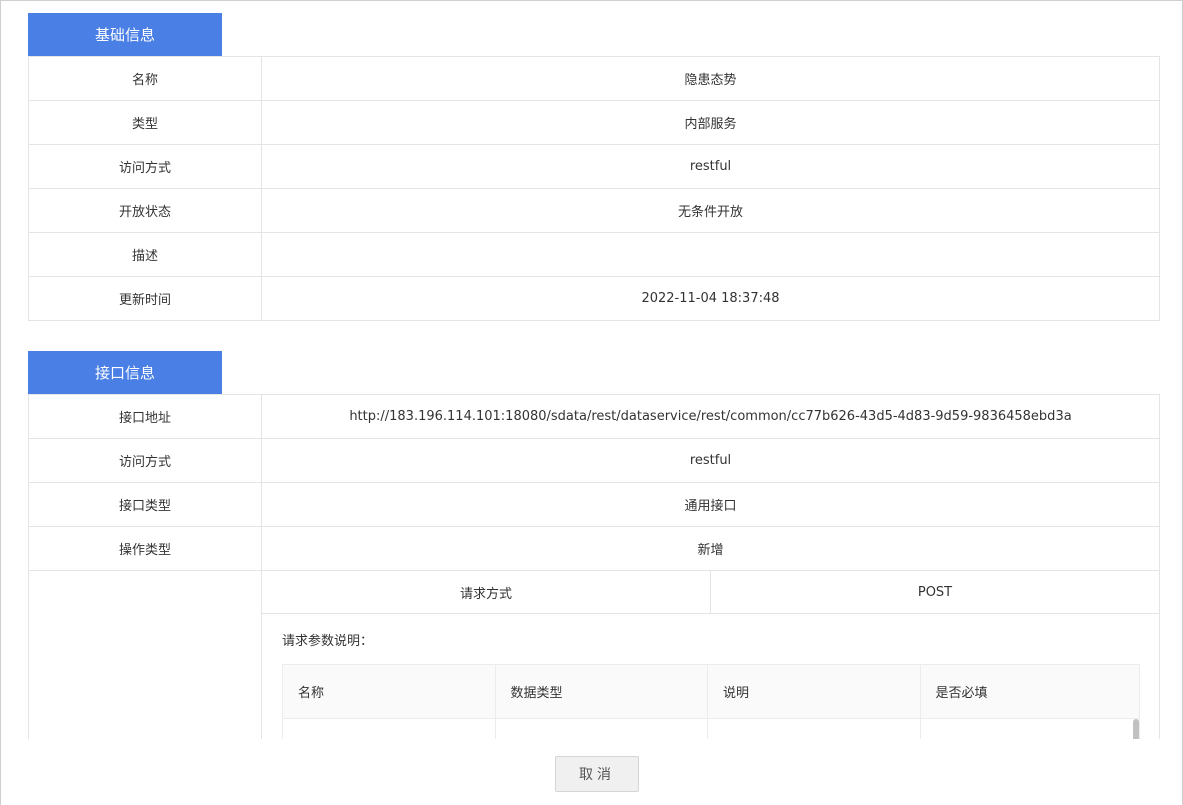 Image resolution: width=1183 pixels, height=805 pixels. I want to click on row-value, so click(710, 254).